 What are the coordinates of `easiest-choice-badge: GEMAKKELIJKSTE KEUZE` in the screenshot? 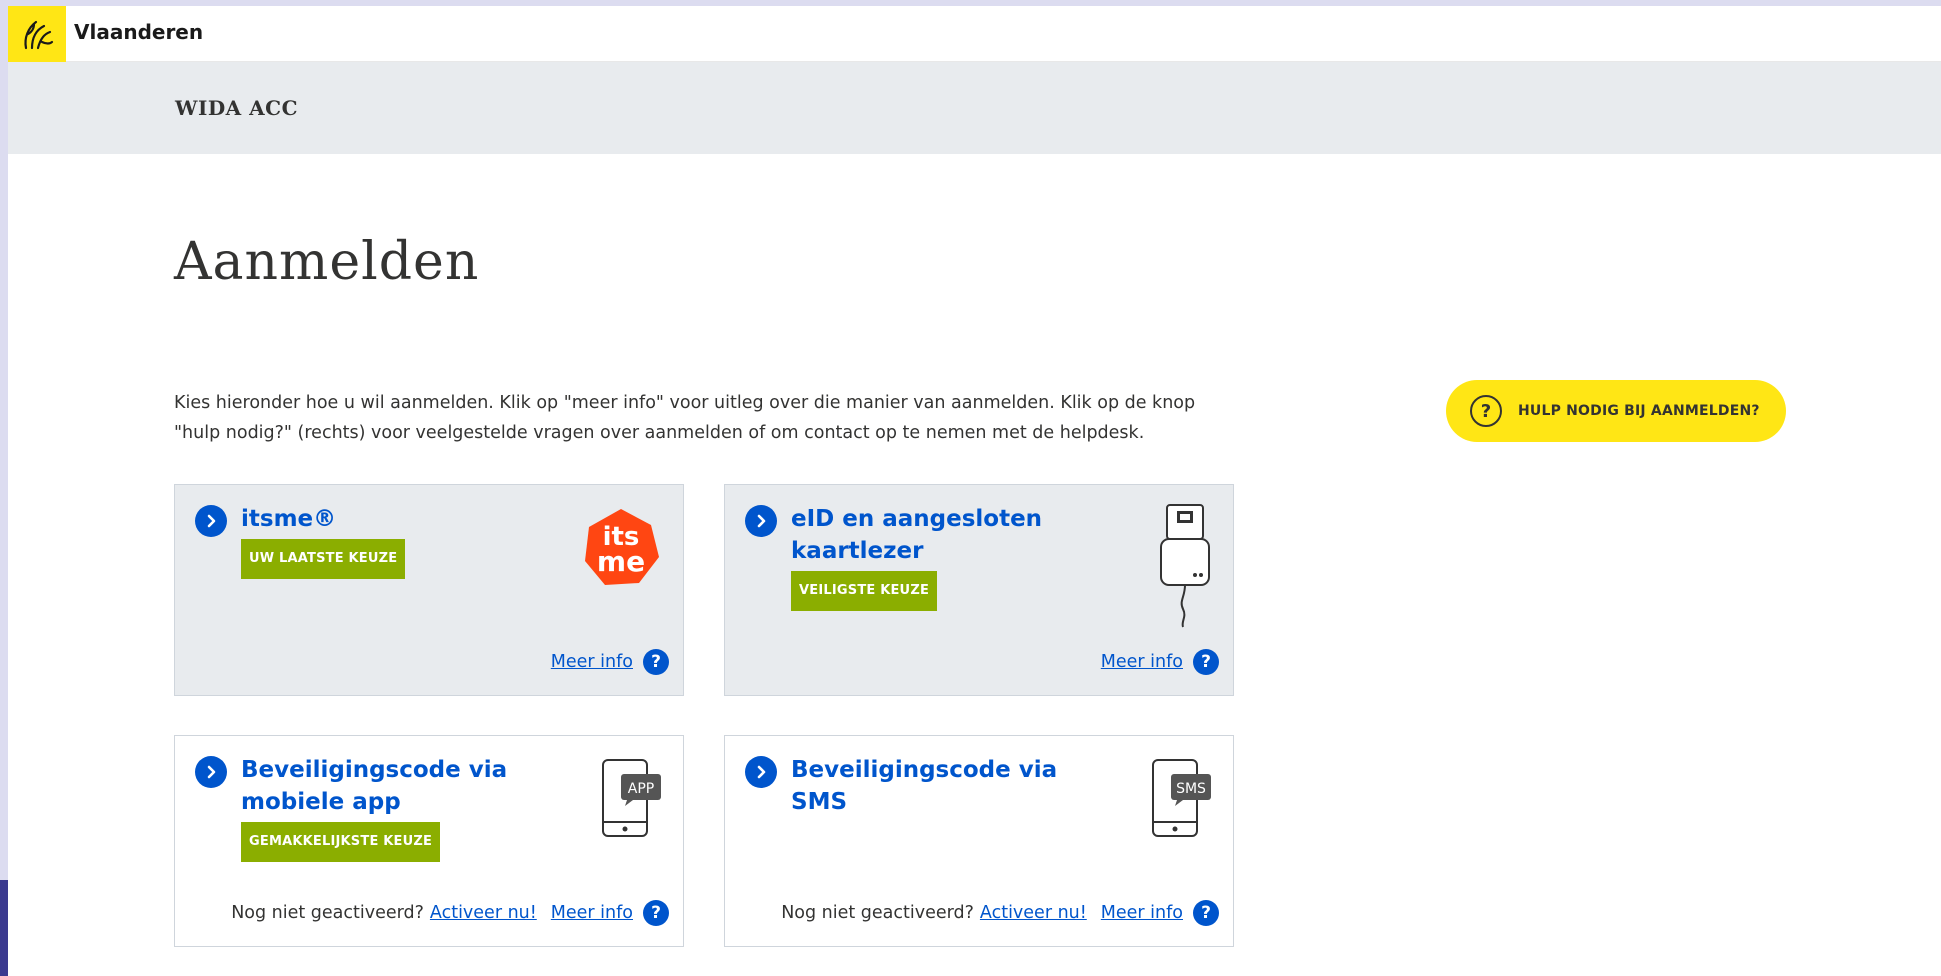 It's located at (341, 842).